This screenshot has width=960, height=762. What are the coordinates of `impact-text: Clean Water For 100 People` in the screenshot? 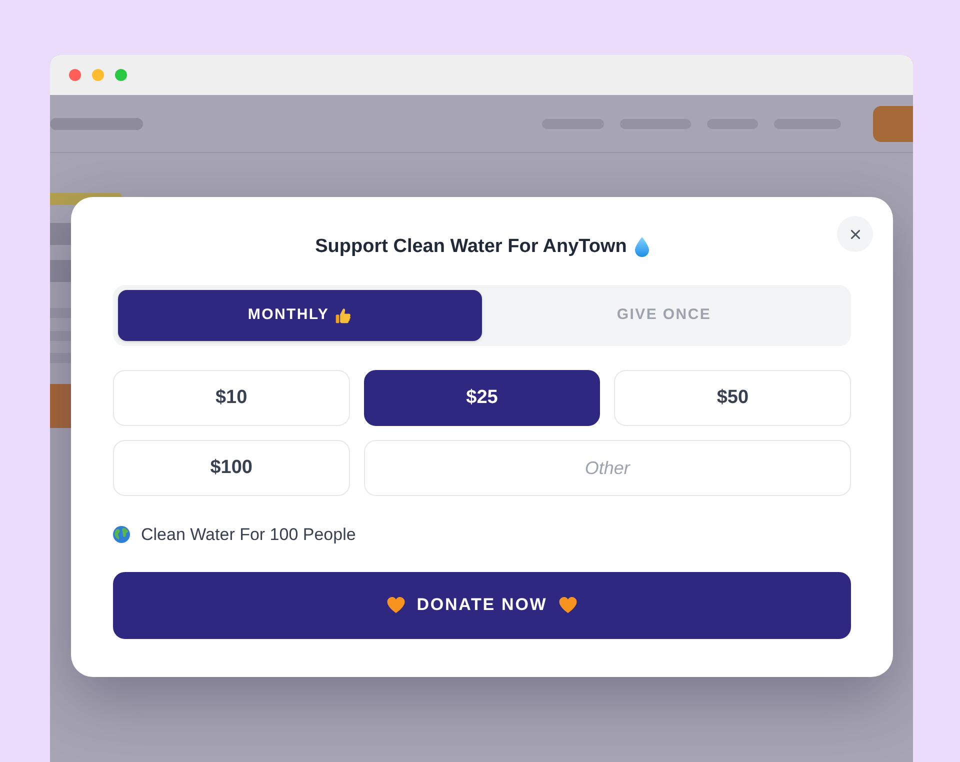 It's located at (248, 535).